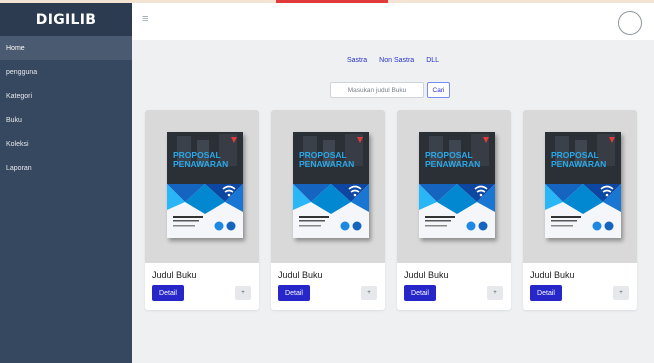 This screenshot has width=654, height=363. What do you see at coordinates (66, 168) in the screenshot?
I see `sidebar-item-laporan: Laporan` at bounding box center [66, 168].